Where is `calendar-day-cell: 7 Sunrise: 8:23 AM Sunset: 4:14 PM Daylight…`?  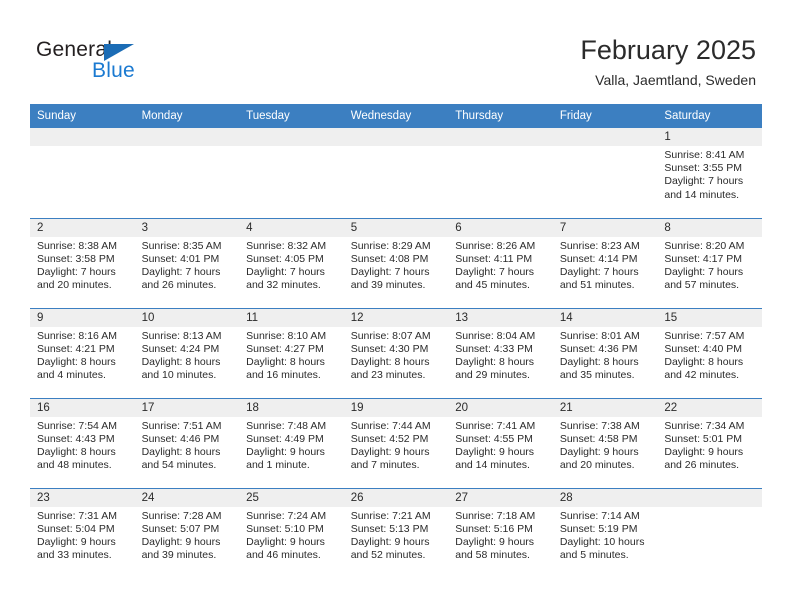
calendar-day-cell: 7 Sunrise: 8:23 AM Sunset: 4:14 PM Daylight… is located at coordinates (605, 262).